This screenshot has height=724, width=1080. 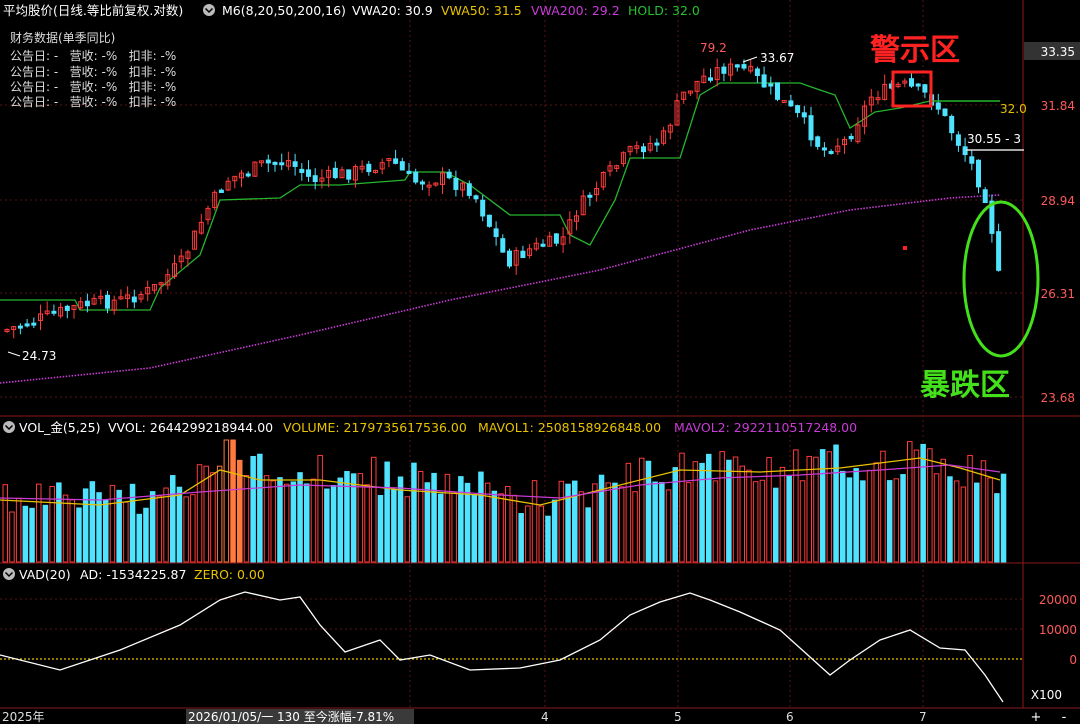 What do you see at coordinates (765, 427) in the screenshot?
I see `mavol2-value: MAVOL2: 2922110517248.00` at bounding box center [765, 427].